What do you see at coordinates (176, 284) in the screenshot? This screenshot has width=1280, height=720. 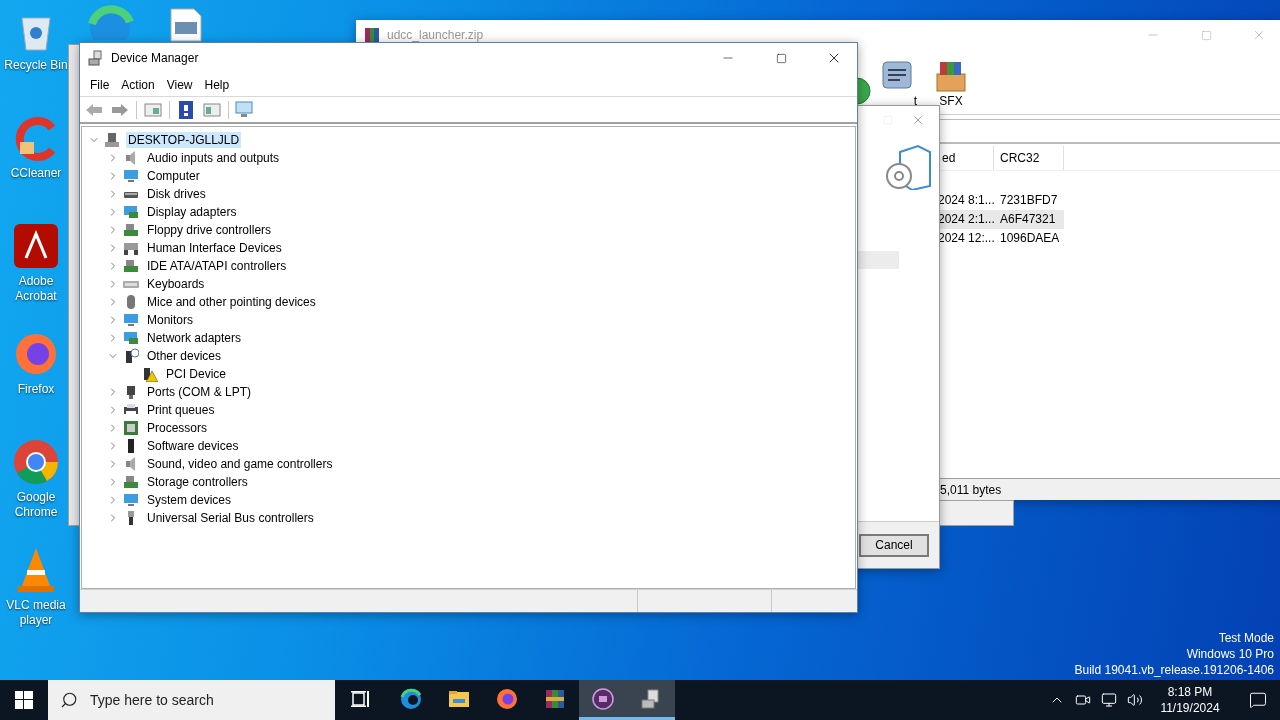 I see `tree-item: Keyboards` at bounding box center [176, 284].